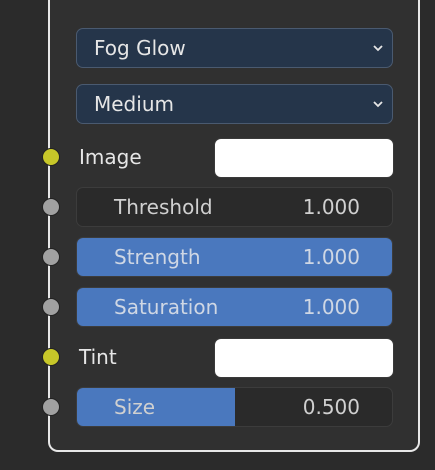 Image resolution: width=435 pixels, height=470 pixels. Describe the element at coordinates (51, 407) in the screenshot. I see `size-input-socket` at that location.